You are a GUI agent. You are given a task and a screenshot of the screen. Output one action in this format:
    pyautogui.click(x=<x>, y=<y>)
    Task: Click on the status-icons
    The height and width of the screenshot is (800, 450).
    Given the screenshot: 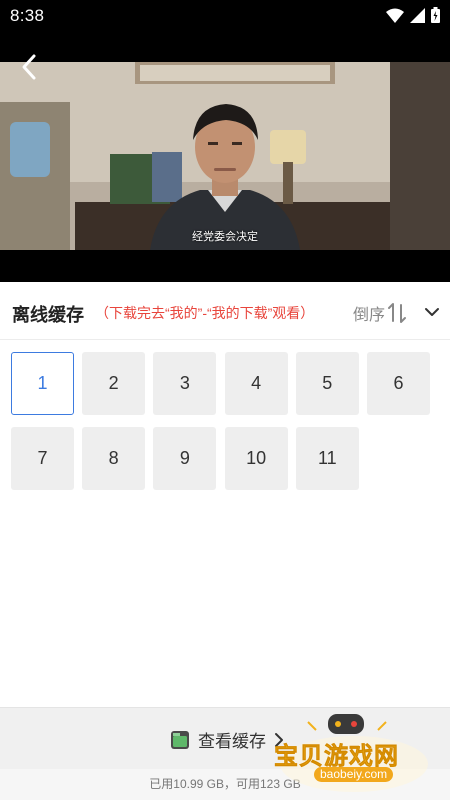 What is the action you would take?
    pyautogui.click(x=413, y=15)
    